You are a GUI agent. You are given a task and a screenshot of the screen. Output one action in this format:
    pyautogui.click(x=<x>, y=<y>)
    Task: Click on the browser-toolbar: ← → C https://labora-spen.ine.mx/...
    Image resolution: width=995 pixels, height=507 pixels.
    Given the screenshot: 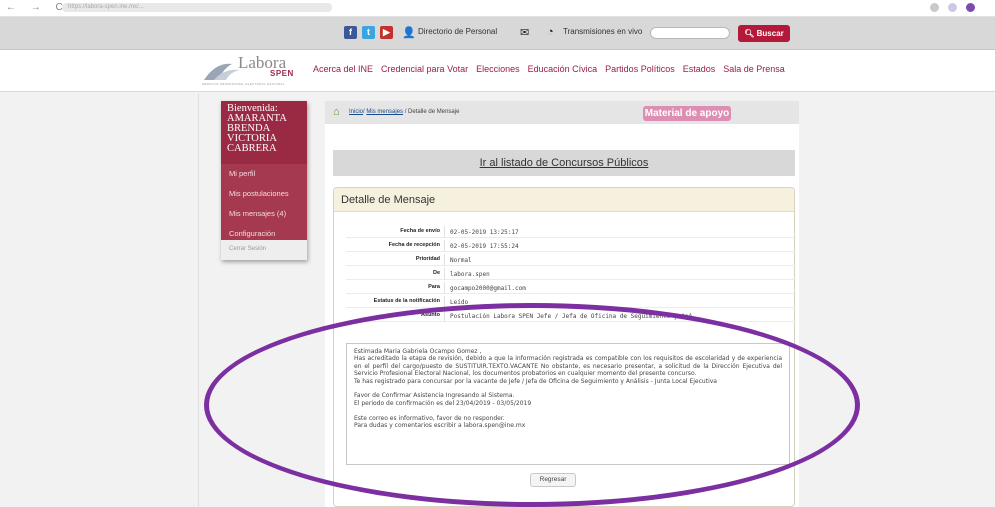 What is the action you would take?
    pyautogui.click(x=497, y=8)
    